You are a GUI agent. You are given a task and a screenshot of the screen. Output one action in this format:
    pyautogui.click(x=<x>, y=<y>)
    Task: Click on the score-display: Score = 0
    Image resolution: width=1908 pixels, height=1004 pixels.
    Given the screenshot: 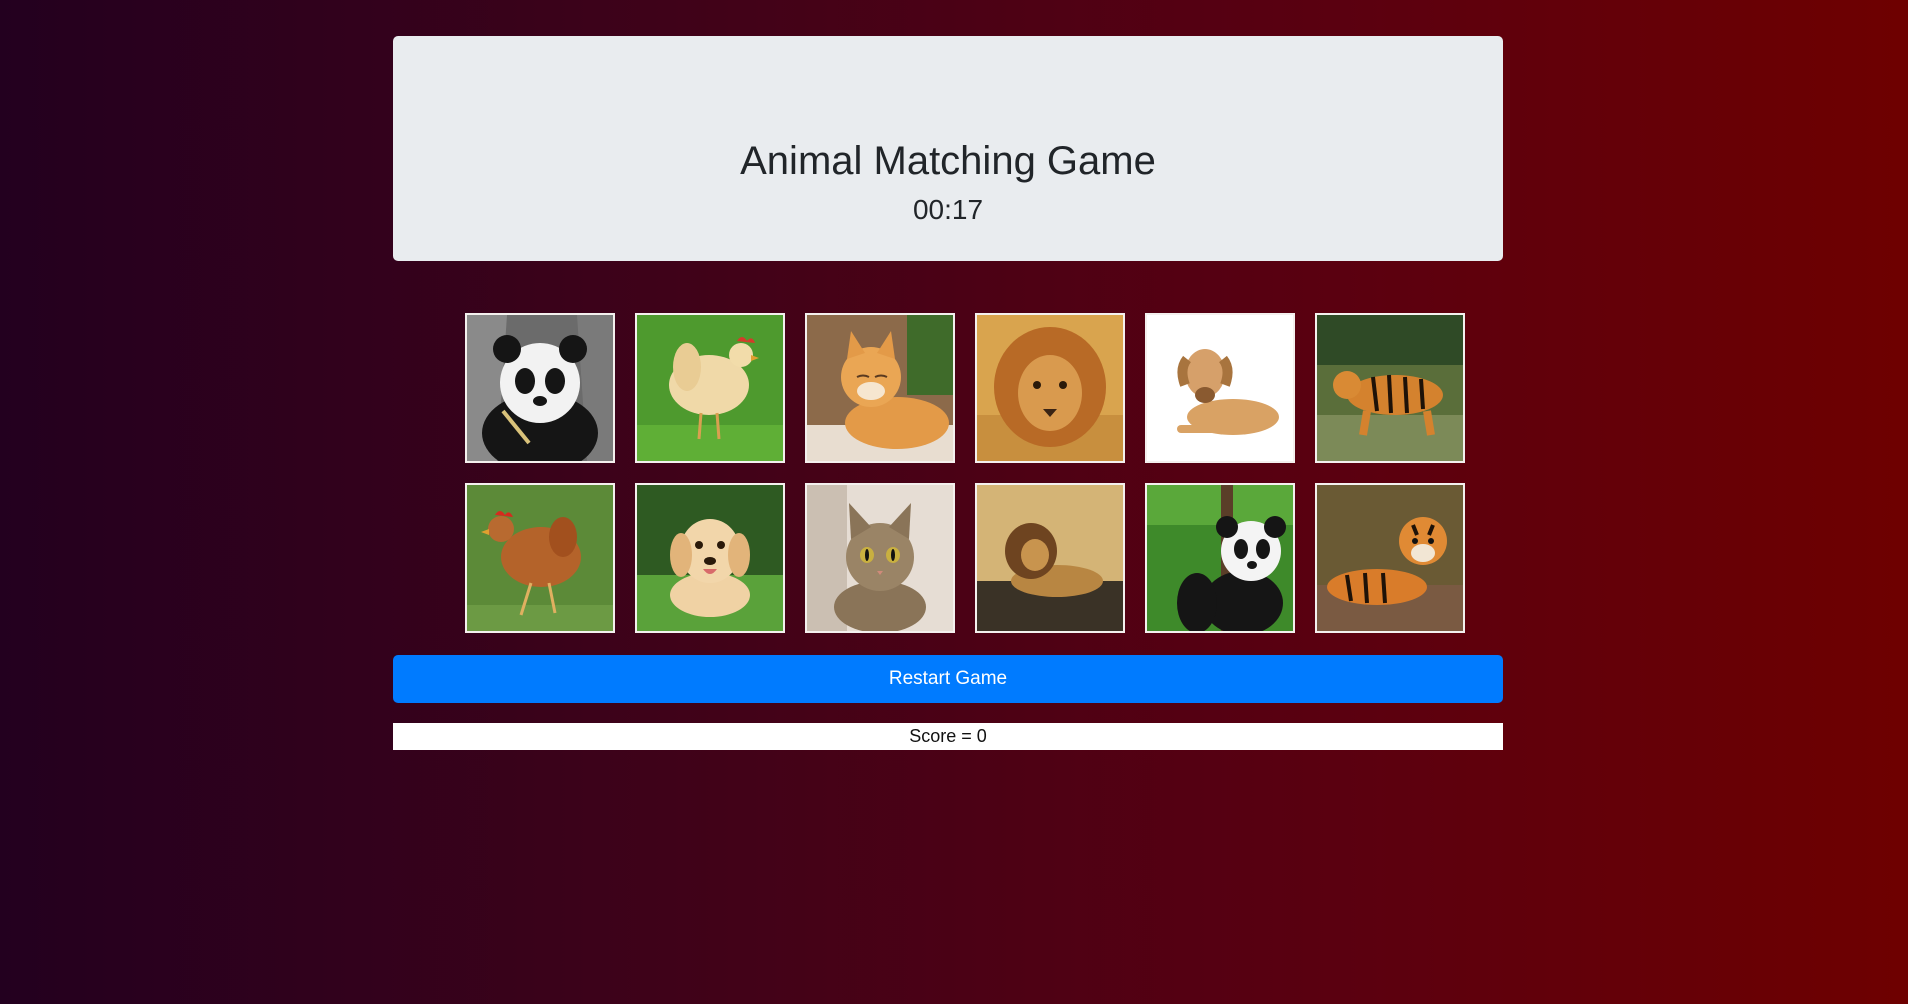 What is the action you would take?
    pyautogui.click(x=948, y=736)
    